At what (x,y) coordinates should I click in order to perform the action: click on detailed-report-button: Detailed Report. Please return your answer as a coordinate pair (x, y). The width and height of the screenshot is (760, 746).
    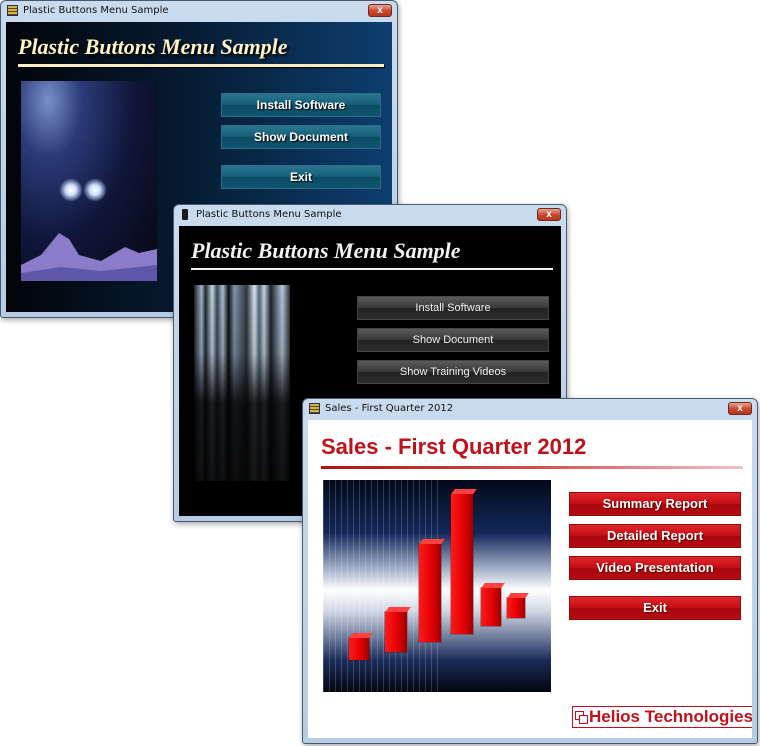
    Looking at the image, I should click on (655, 536).